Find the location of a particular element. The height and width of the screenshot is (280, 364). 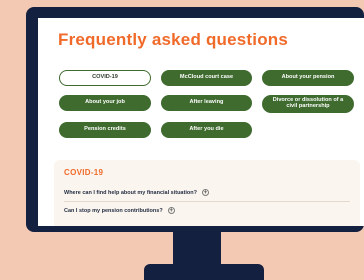

faq-category-label: About your job is located at coordinates (105, 102).